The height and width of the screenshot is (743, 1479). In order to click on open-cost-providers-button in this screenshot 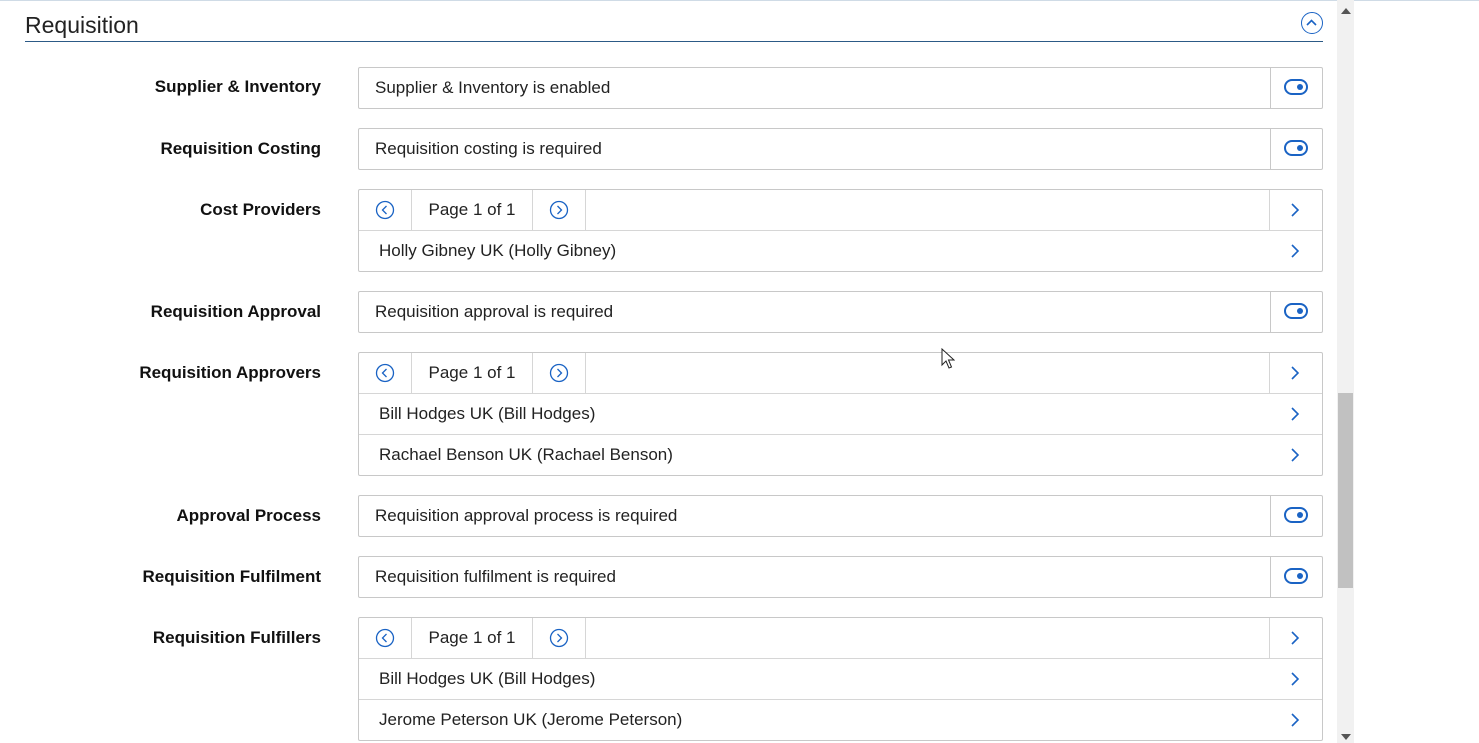, I will do `click(1295, 210)`.